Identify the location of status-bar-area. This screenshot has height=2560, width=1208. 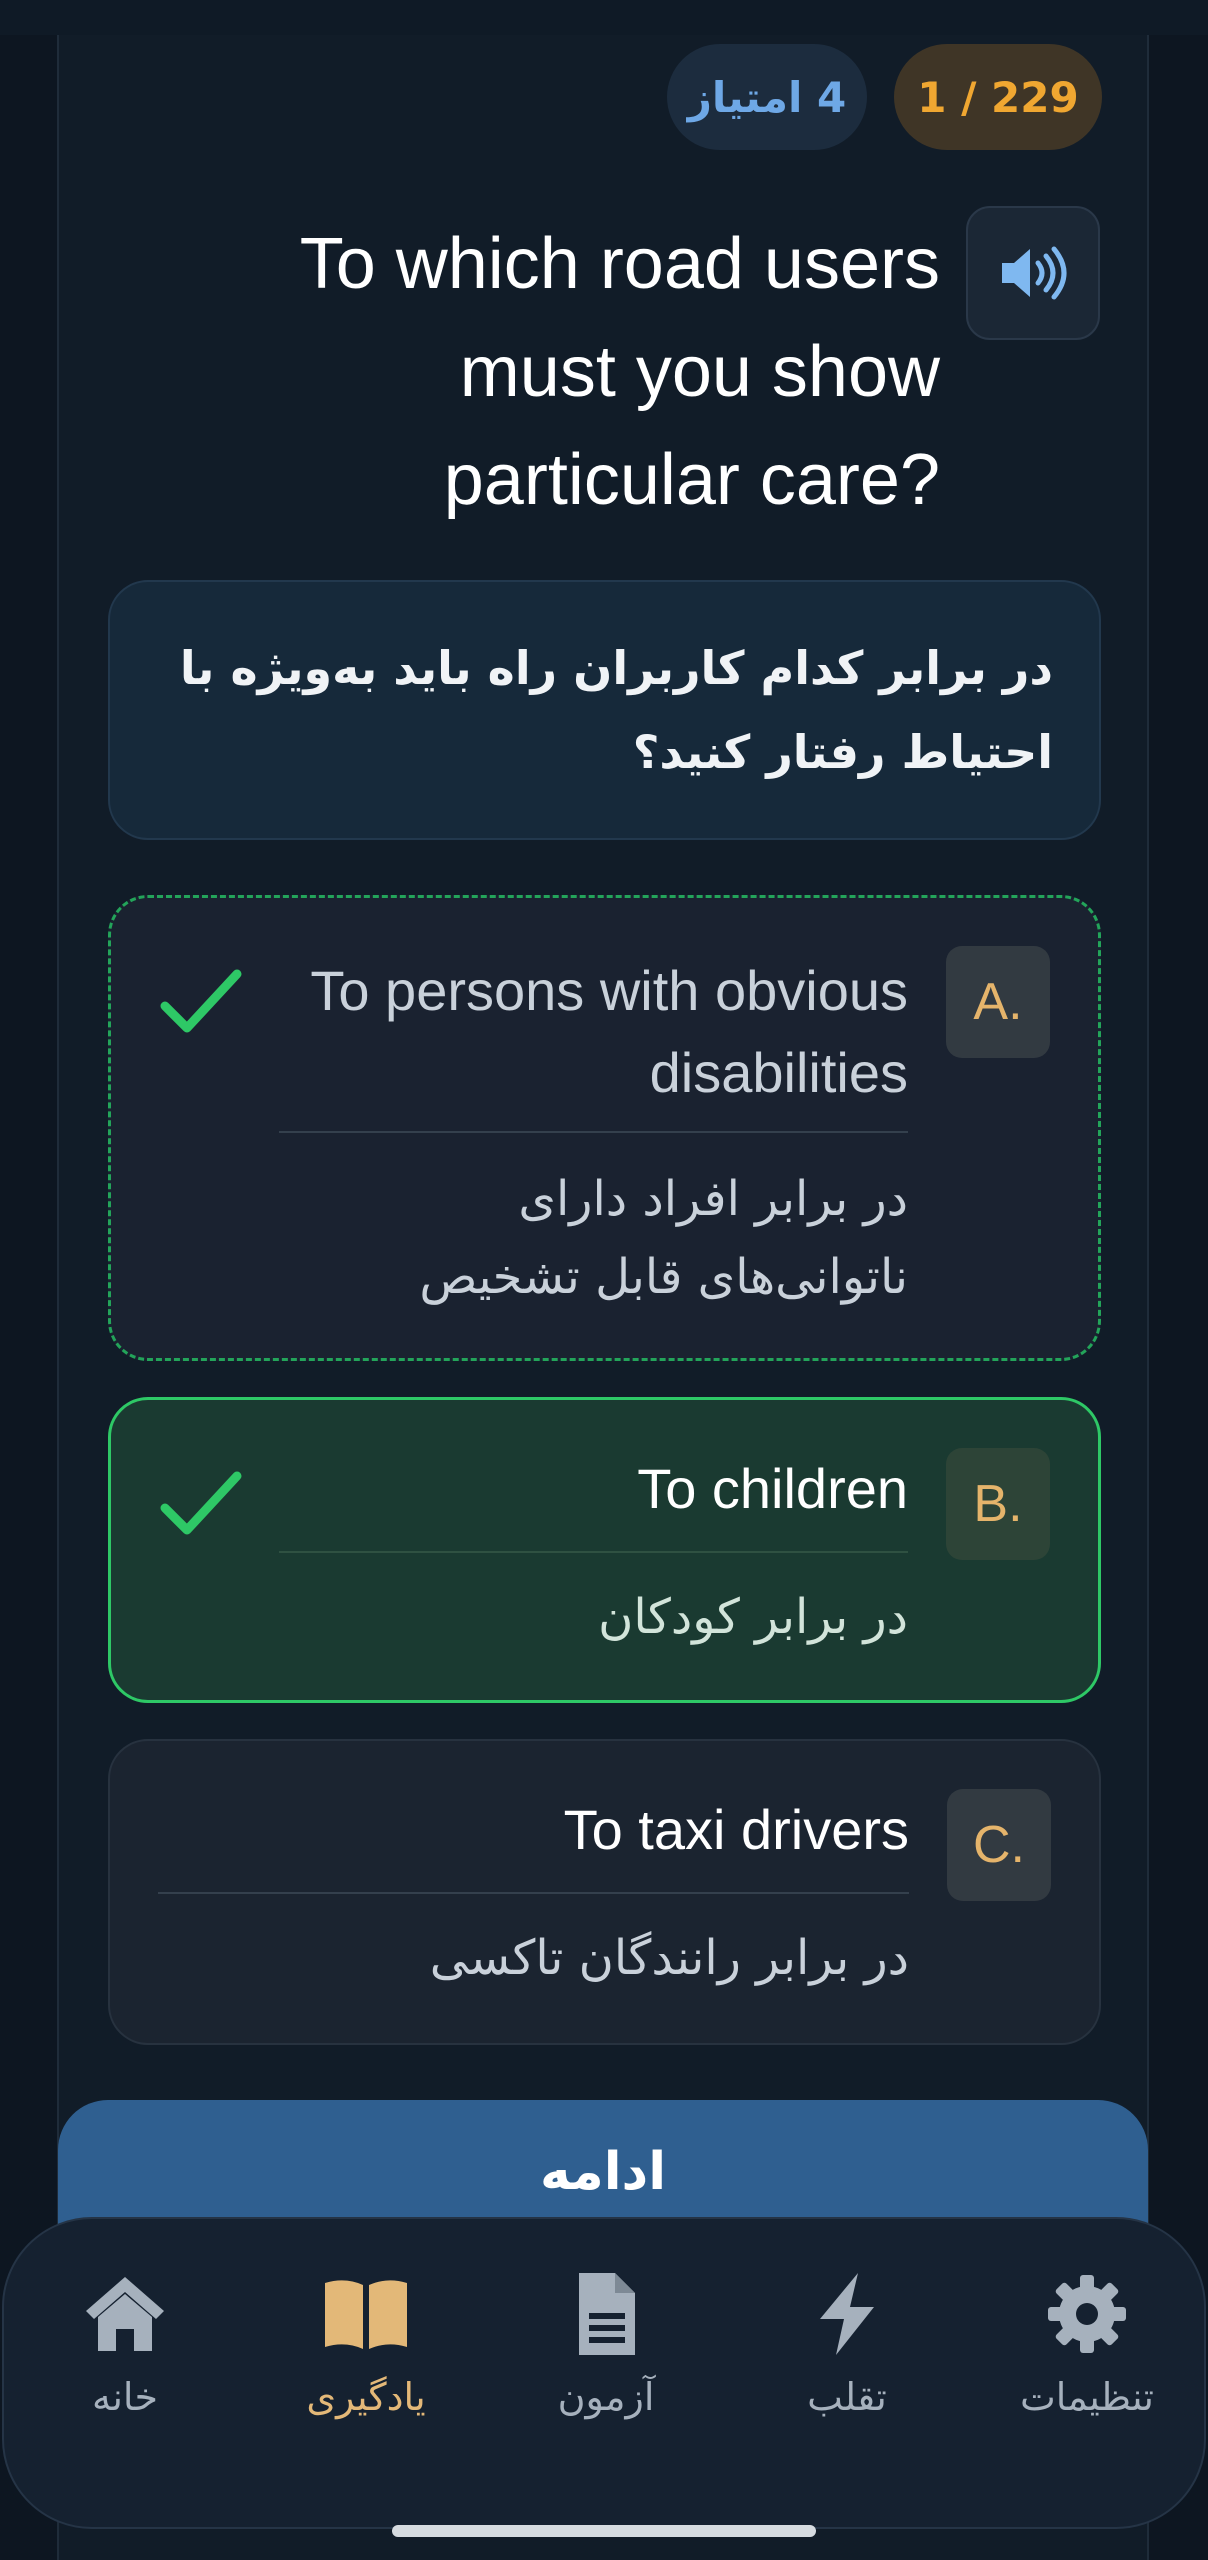
(604, 17).